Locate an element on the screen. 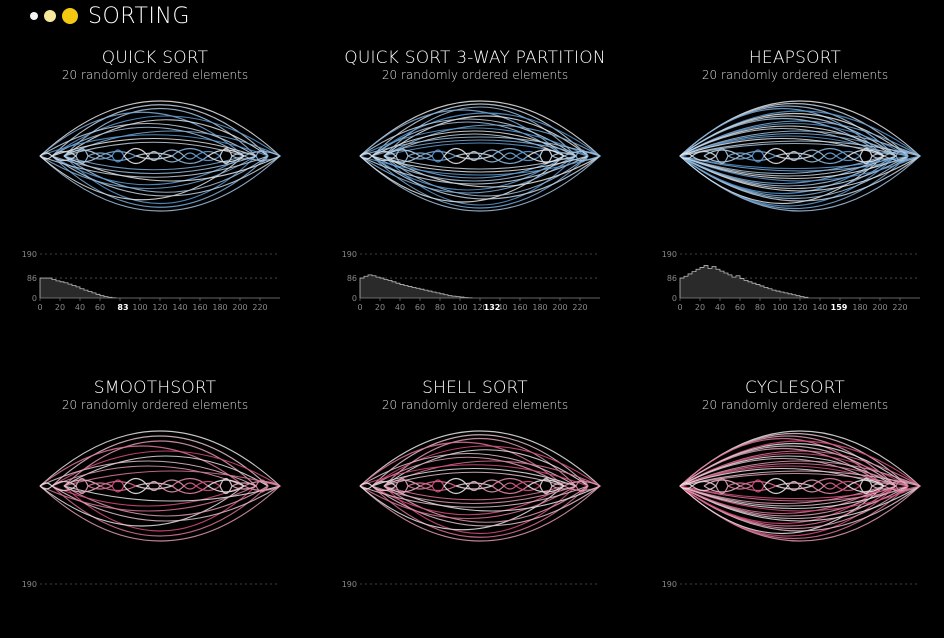 This screenshot has width=944, height=638. app-header: SORTING is located at coordinates (110, 16).